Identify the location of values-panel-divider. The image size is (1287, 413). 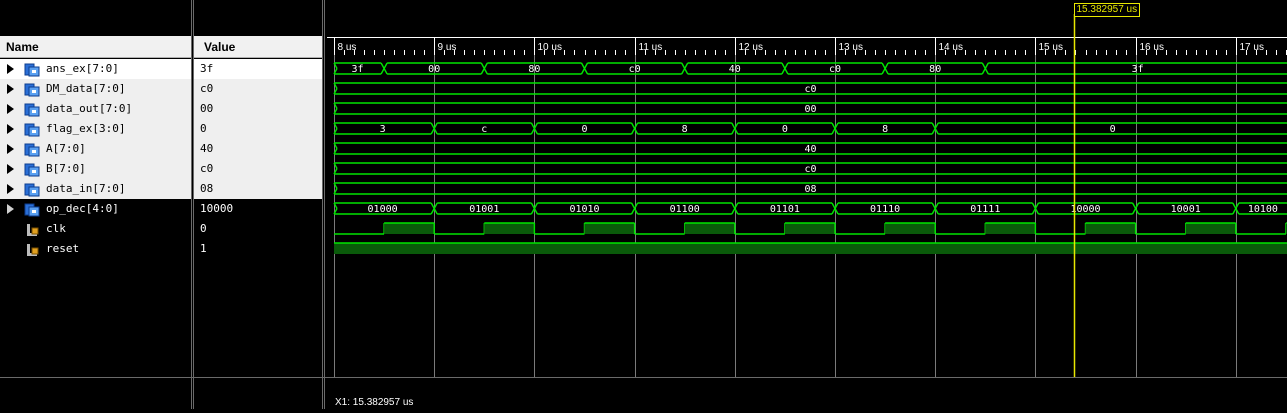
(323, 204).